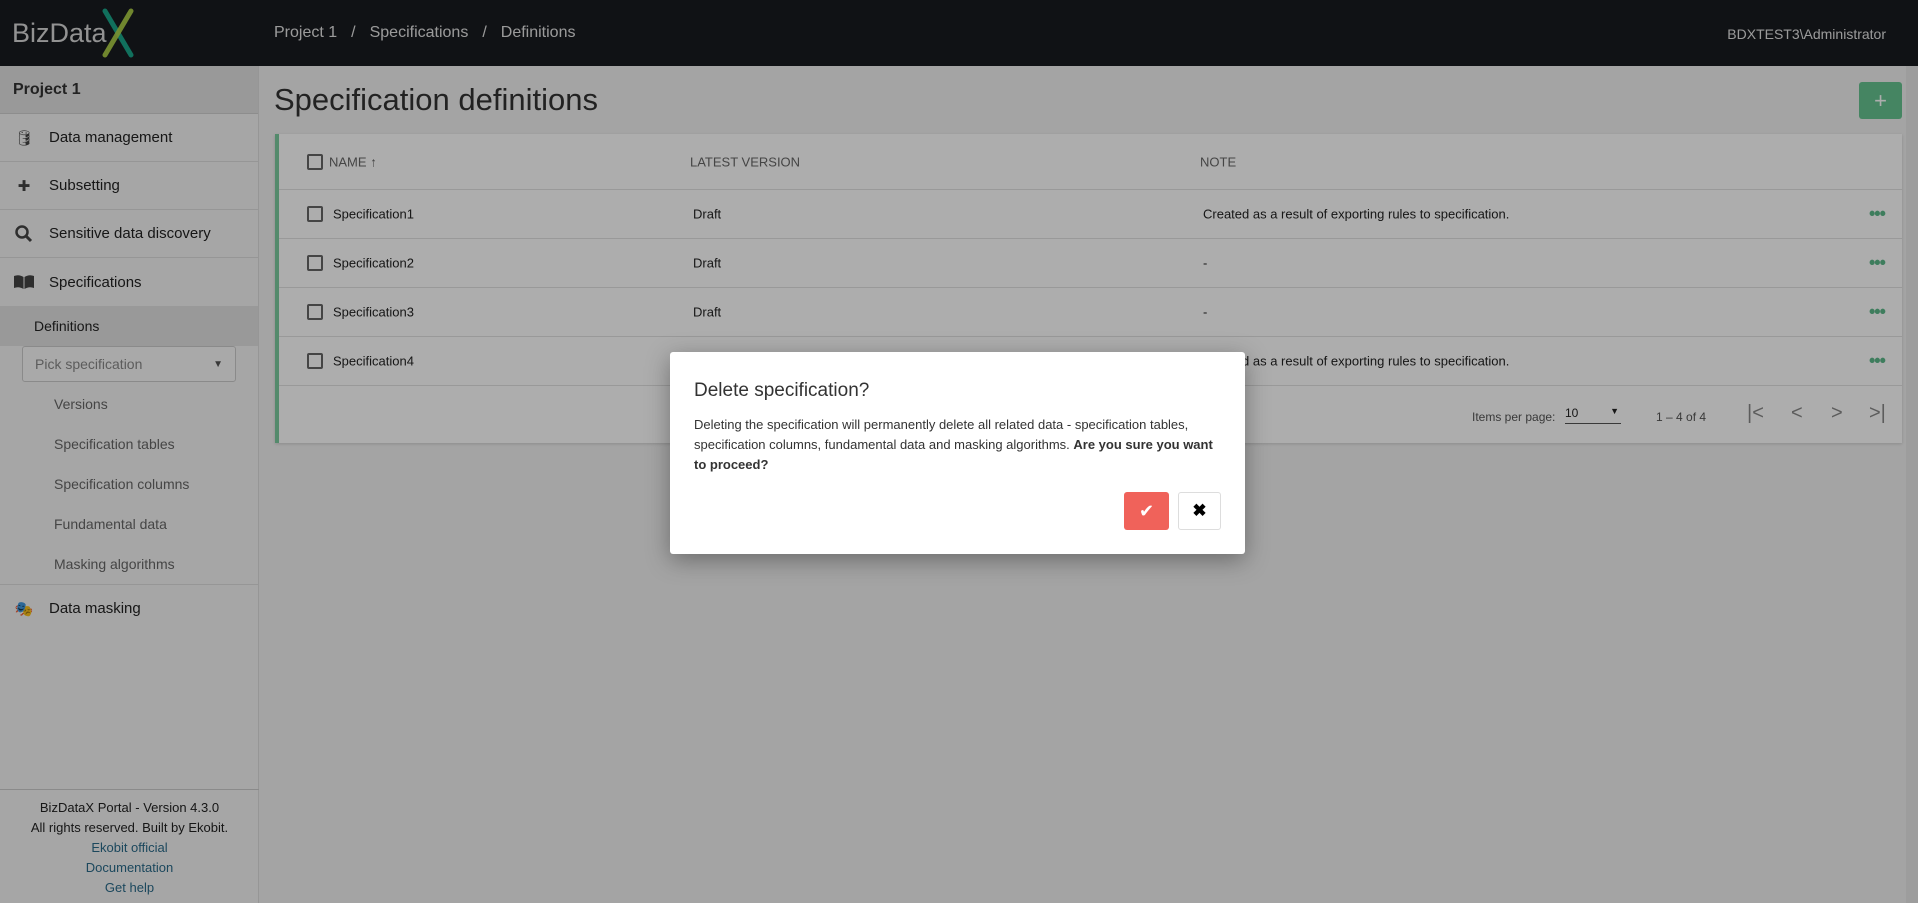 This screenshot has width=1918, height=903. I want to click on cancel-button: ✖, so click(1199, 511).